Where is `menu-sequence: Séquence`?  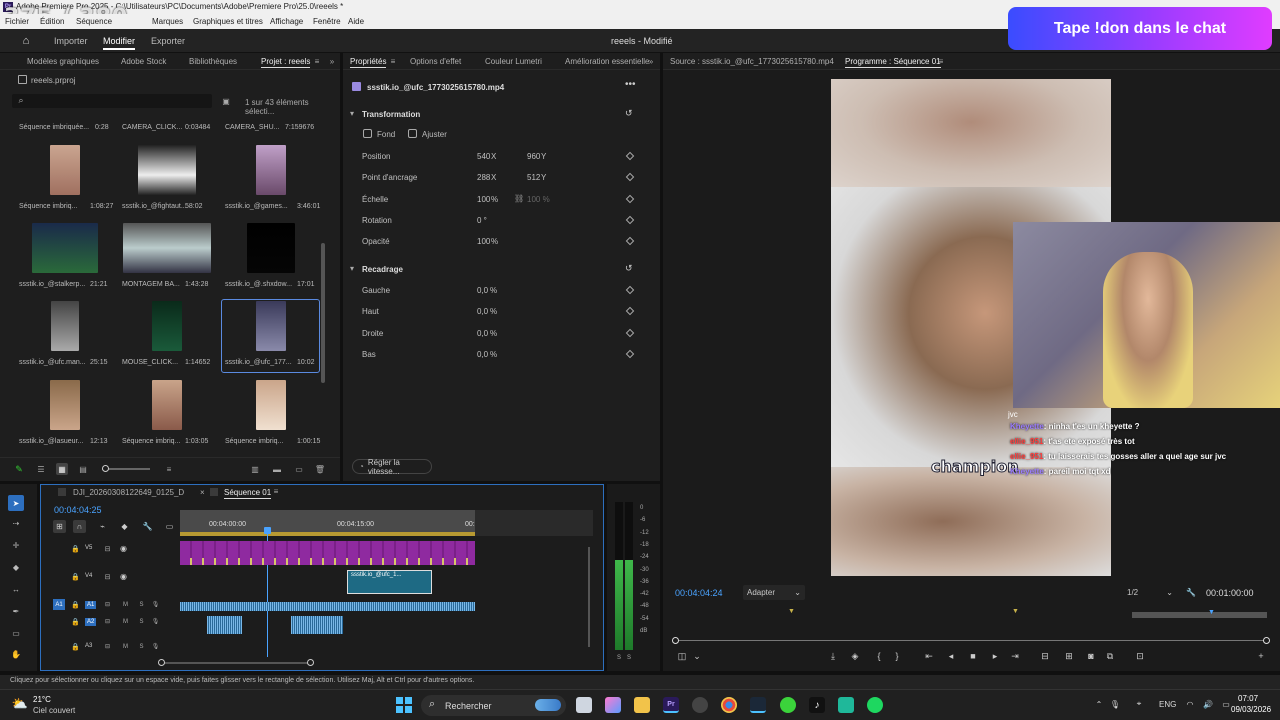
menu-sequence: Séquence is located at coordinates (94, 21).